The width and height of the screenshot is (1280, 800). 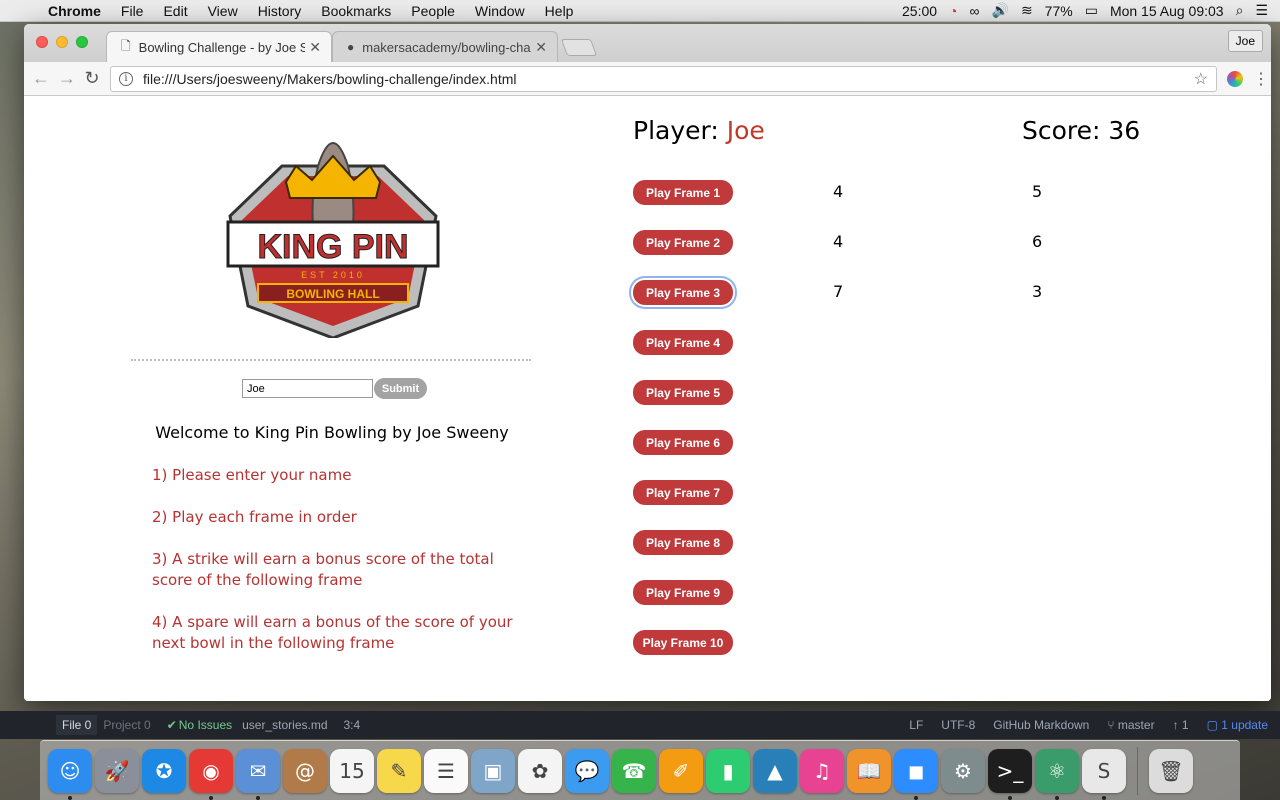 What do you see at coordinates (683, 392) in the screenshot?
I see `play-frame-5-button: Play Frame 5` at bounding box center [683, 392].